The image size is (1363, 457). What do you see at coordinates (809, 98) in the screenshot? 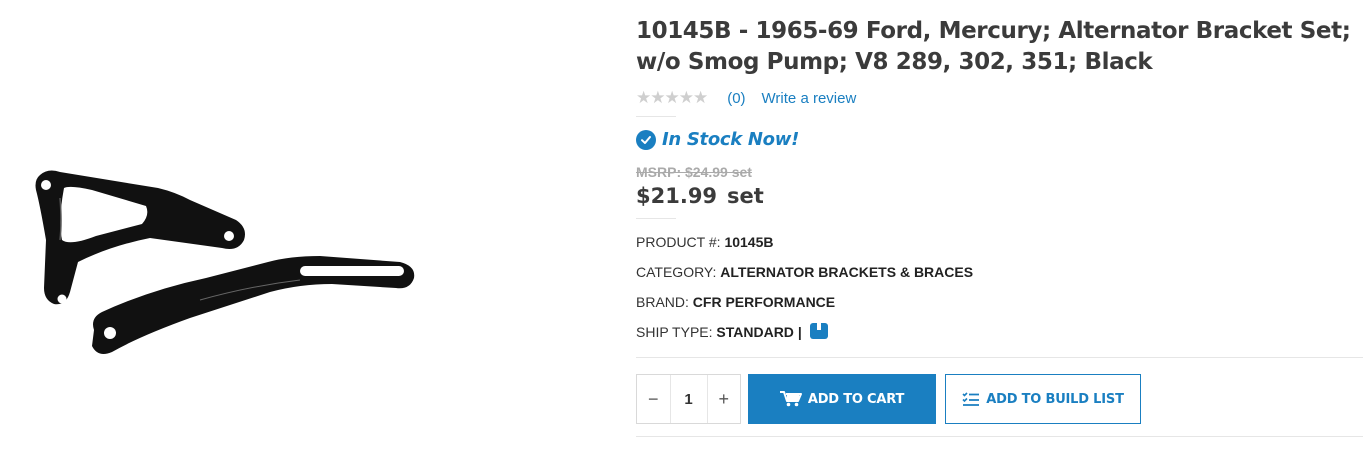
I see `write-review-link: Write a review` at bounding box center [809, 98].